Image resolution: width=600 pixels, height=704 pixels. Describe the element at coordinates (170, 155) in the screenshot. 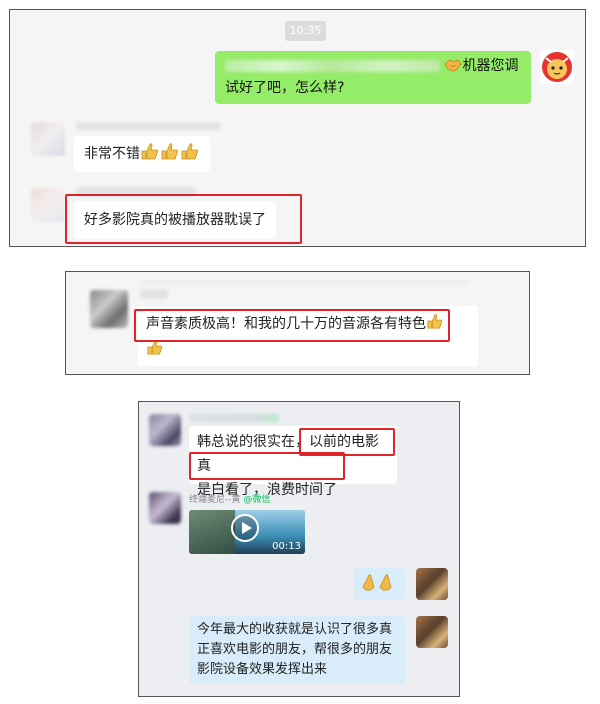

I see `thumbs-up-emoji-icon` at that location.